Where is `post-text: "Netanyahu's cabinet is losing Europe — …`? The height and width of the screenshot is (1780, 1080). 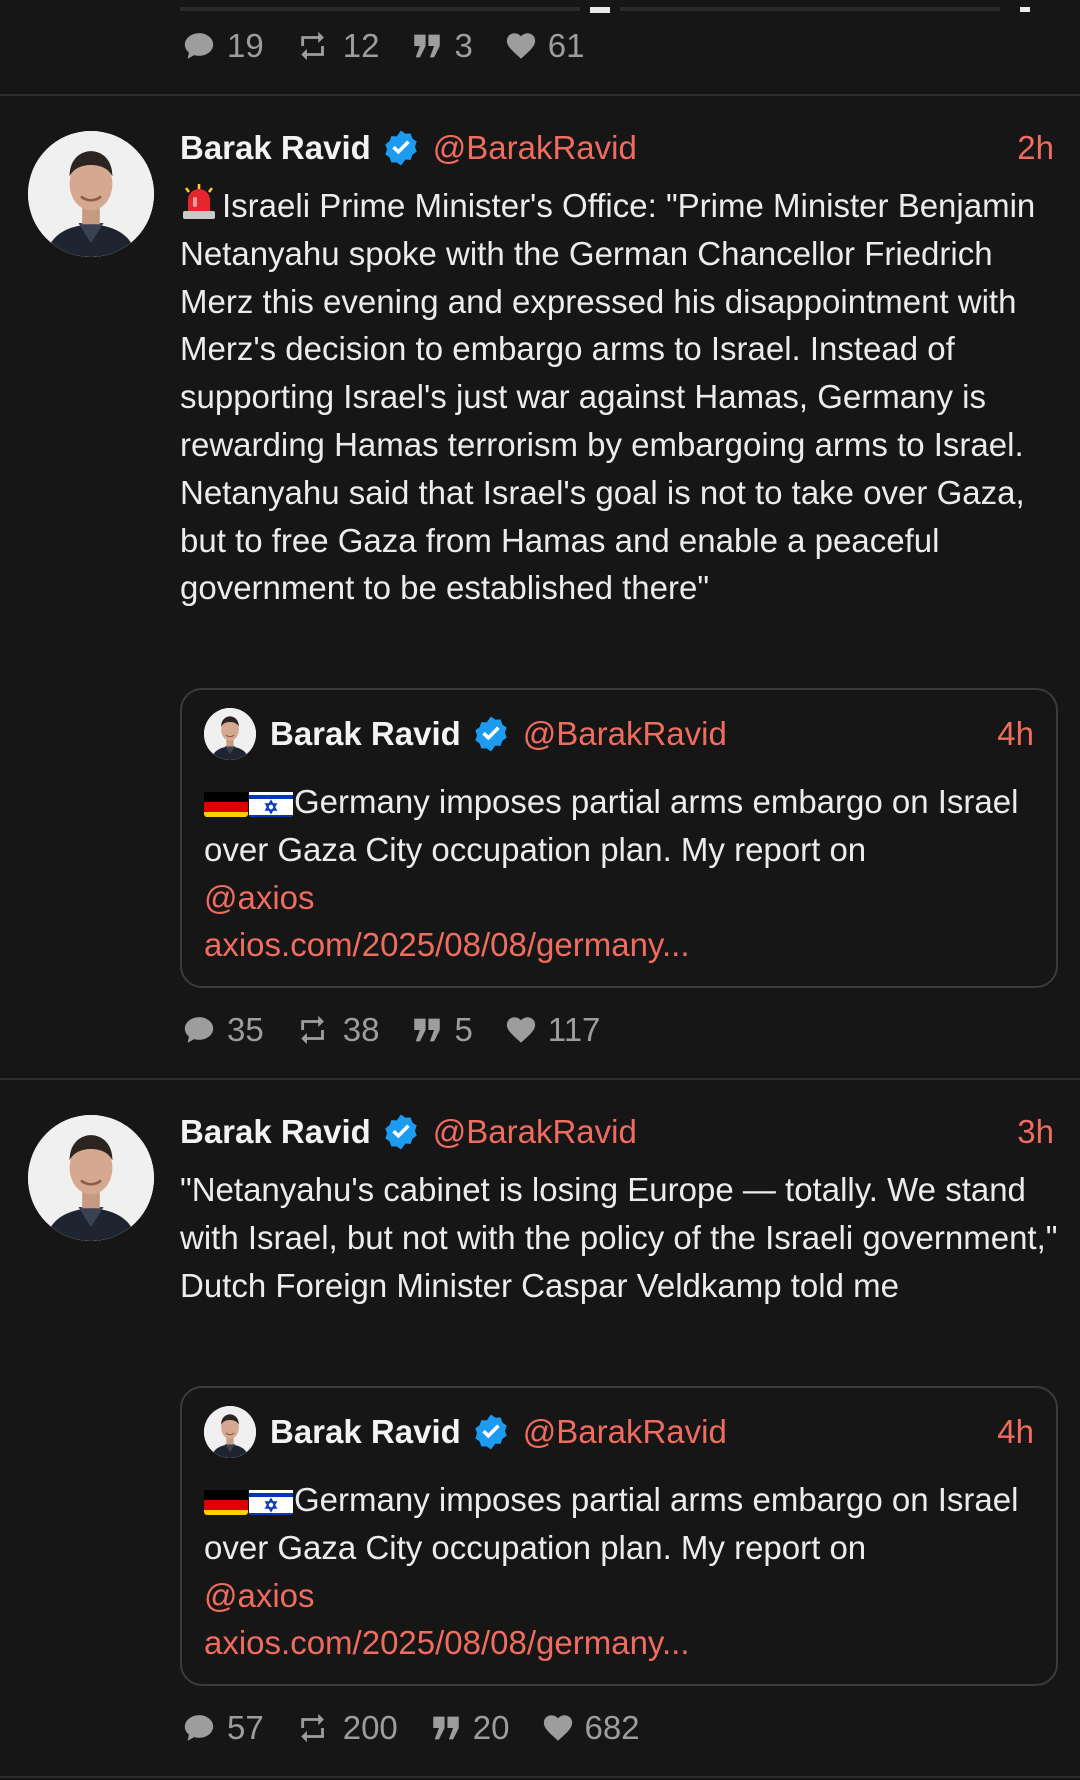 post-text: "Netanyahu's cabinet is losing Europe — … is located at coordinates (623, 1237).